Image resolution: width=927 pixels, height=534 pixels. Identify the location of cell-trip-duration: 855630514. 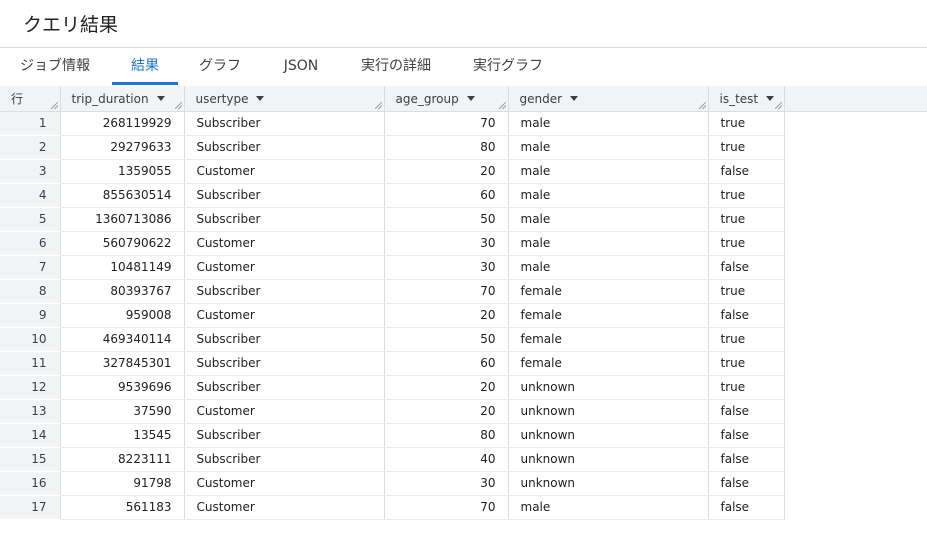
(122, 195).